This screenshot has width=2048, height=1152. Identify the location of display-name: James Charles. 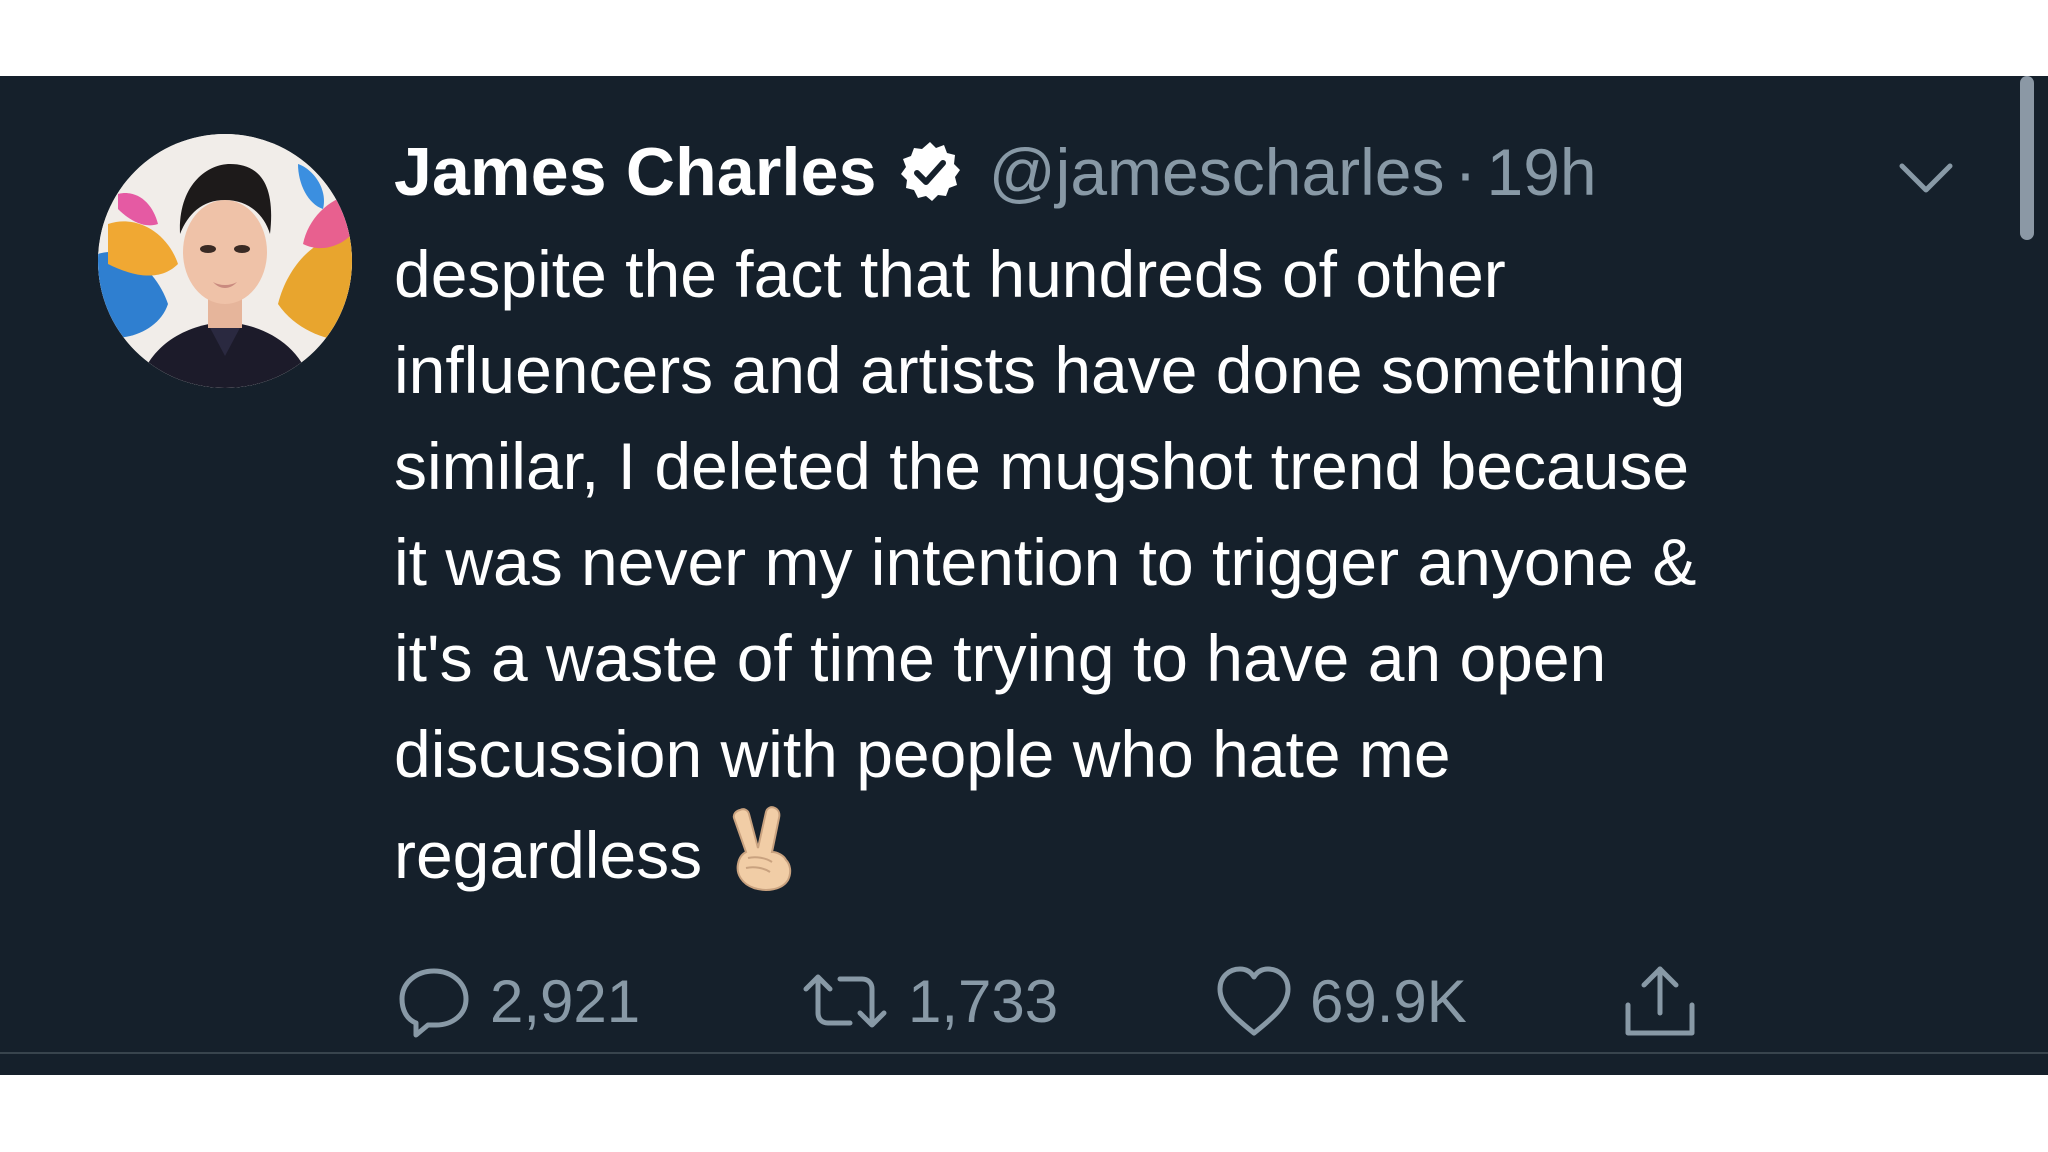
(635, 172).